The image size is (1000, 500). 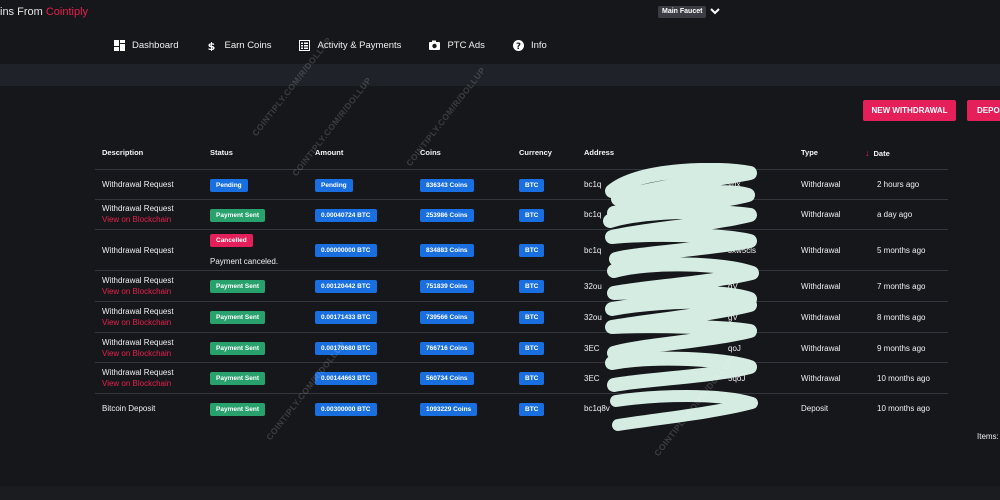 What do you see at coordinates (909, 110) in the screenshot?
I see `new-withdrawal-button: NEW WITHDRAWAL` at bounding box center [909, 110].